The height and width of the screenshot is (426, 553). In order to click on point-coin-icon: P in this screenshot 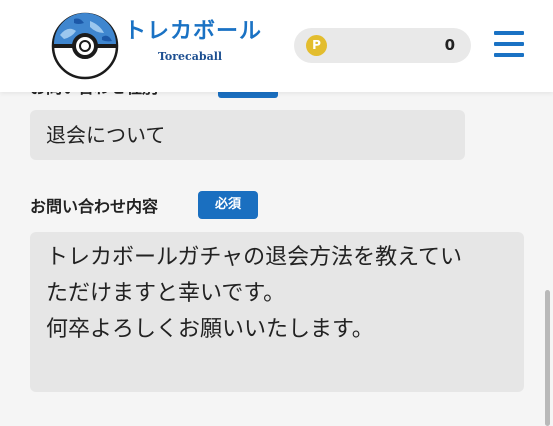, I will do `click(316, 45)`.